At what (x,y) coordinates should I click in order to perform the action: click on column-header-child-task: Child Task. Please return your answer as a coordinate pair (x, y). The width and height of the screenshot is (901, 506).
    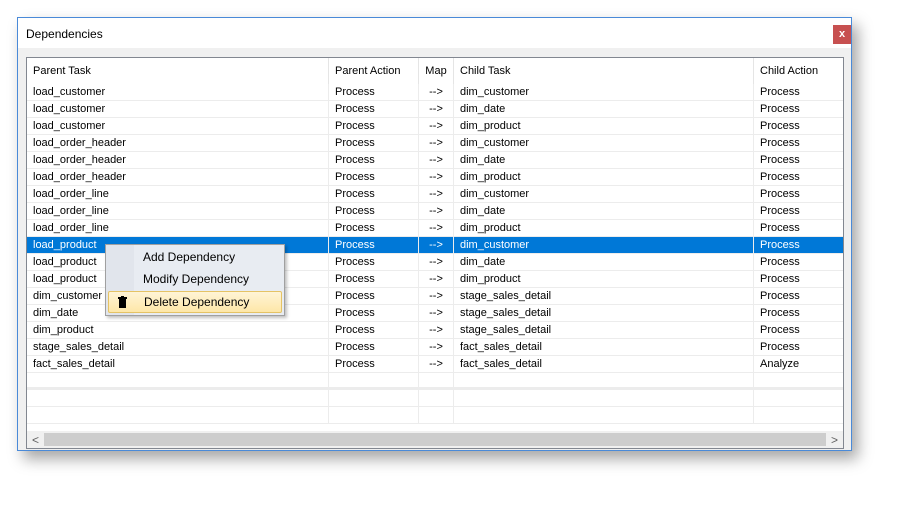
    Looking at the image, I should click on (604, 71).